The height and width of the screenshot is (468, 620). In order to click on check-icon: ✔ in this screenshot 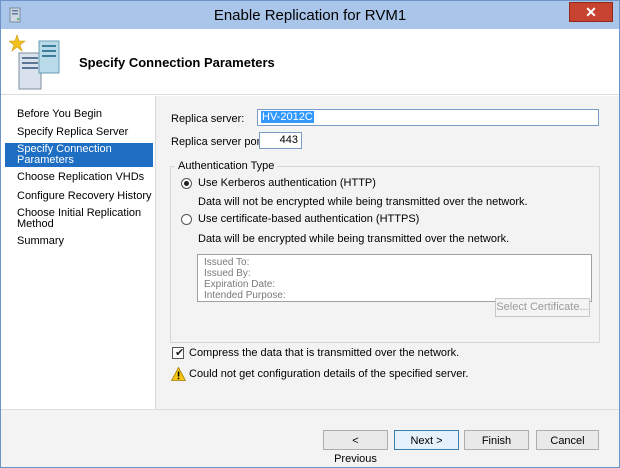, I will do `click(180, 353)`.